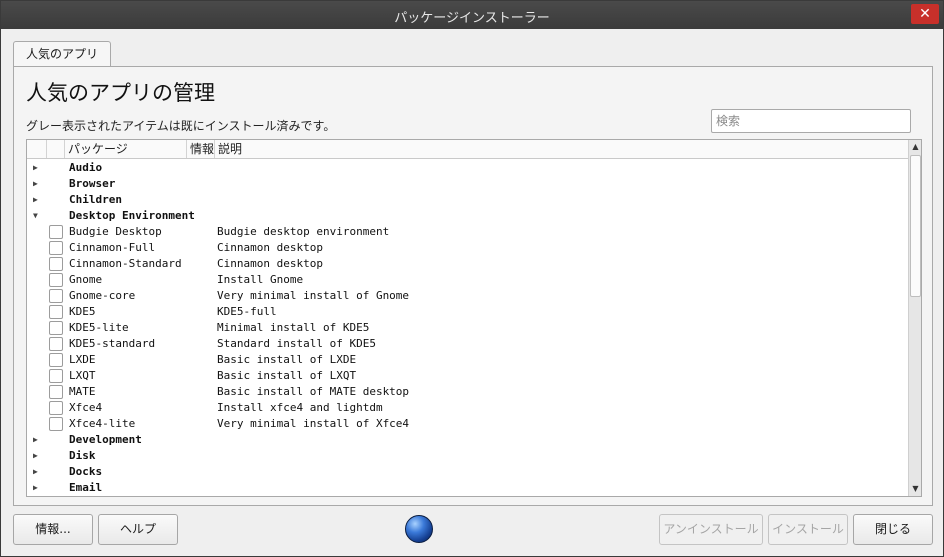  I want to click on package-name: MATE, so click(82, 391).